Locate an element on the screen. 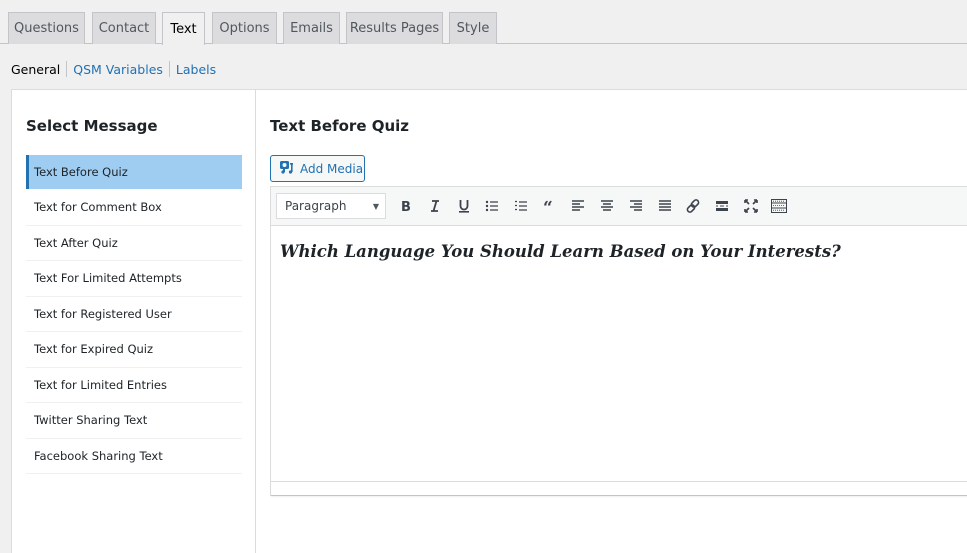 This screenshot has height=553, width=967. toolbar-toggle-button is located at coordinates (779, 206).